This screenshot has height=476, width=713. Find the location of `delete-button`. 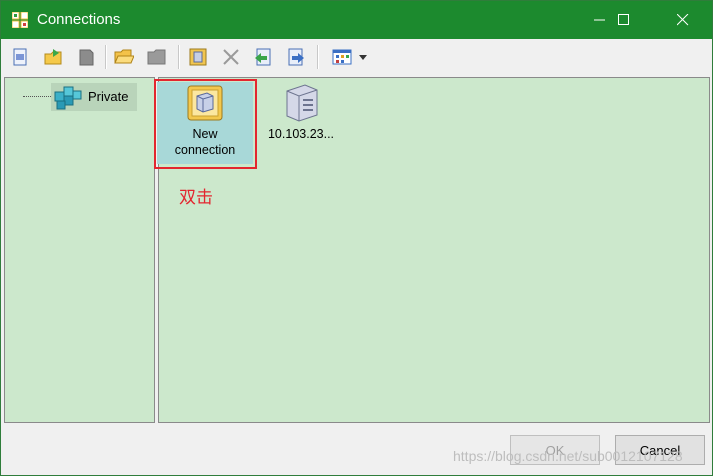

delete-button is located at coordinates (231, 57).